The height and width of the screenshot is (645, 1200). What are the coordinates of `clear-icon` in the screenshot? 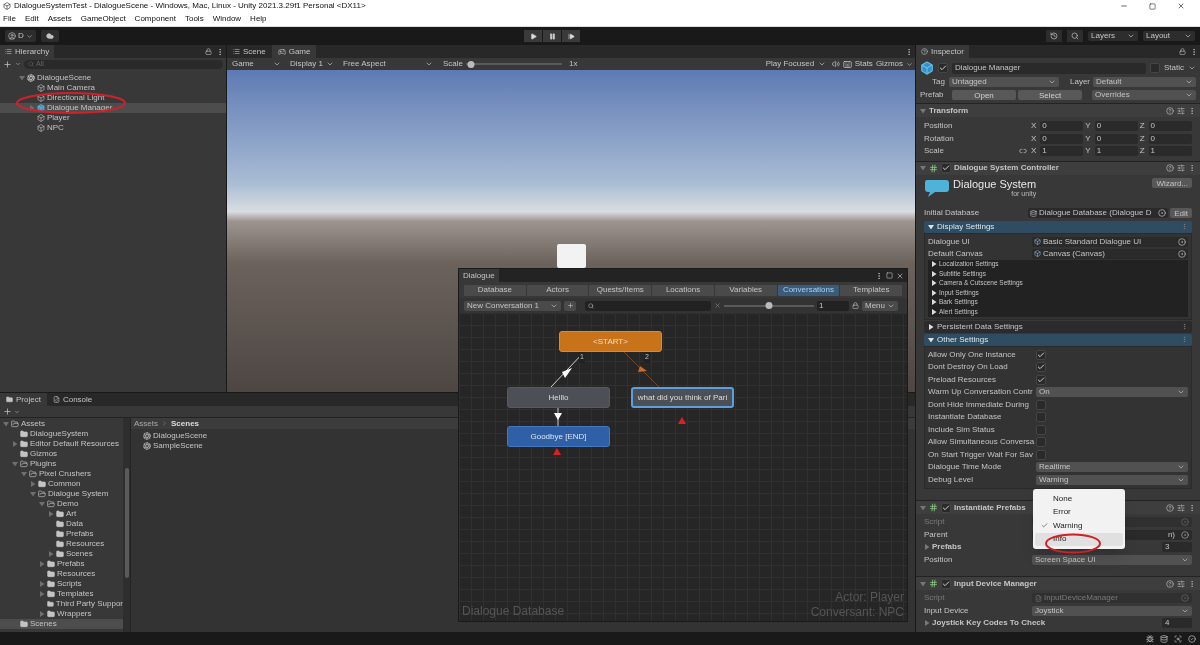 It's located at (717, 305).